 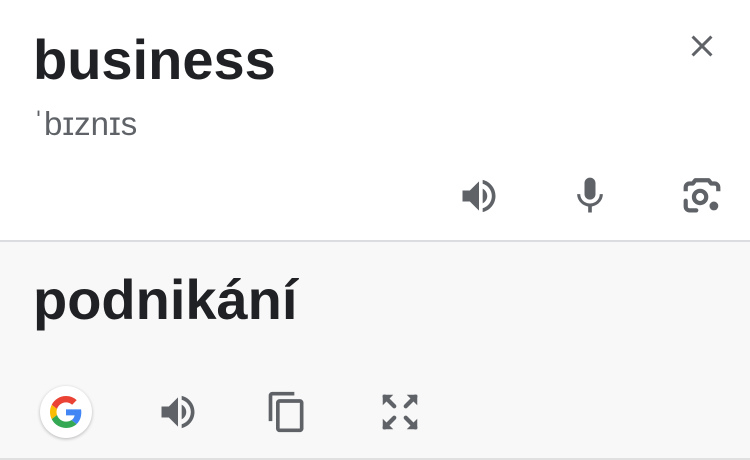 I want to click on close-icon, so click(x=702, y=46).